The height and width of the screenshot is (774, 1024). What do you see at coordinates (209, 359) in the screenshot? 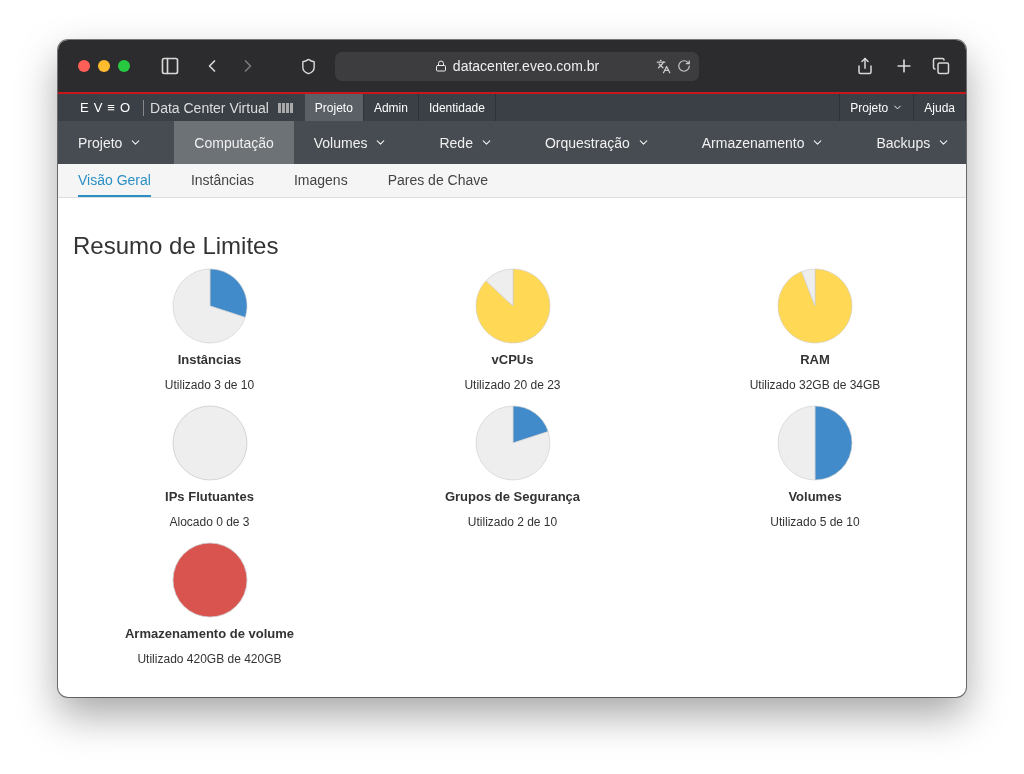
I see `limit-name: Instâncias` at bounding box center [209, 359].